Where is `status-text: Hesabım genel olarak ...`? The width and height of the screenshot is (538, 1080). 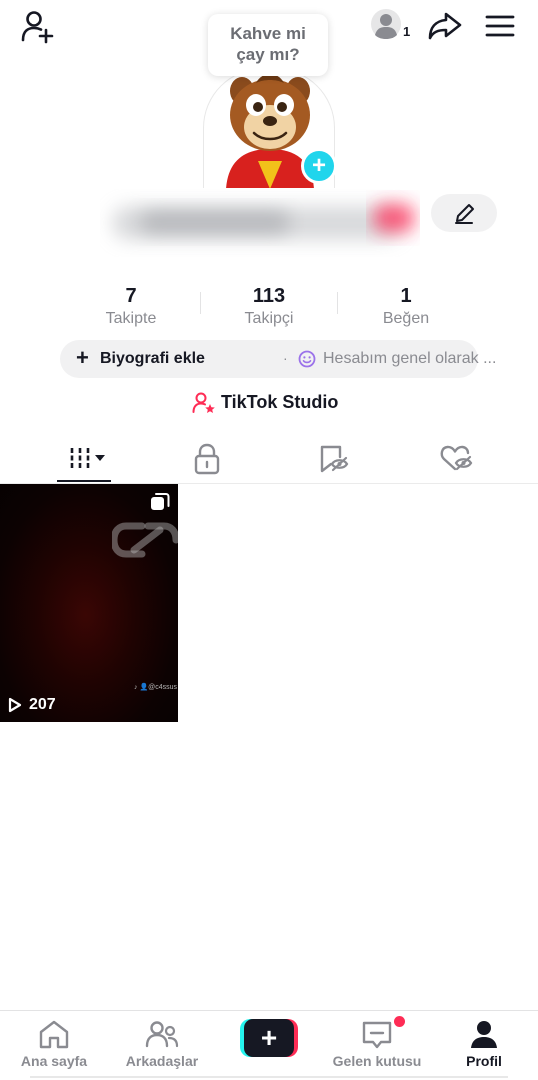 status-text: Hesabım genel olarak ... is located at coordinates (409, 359).